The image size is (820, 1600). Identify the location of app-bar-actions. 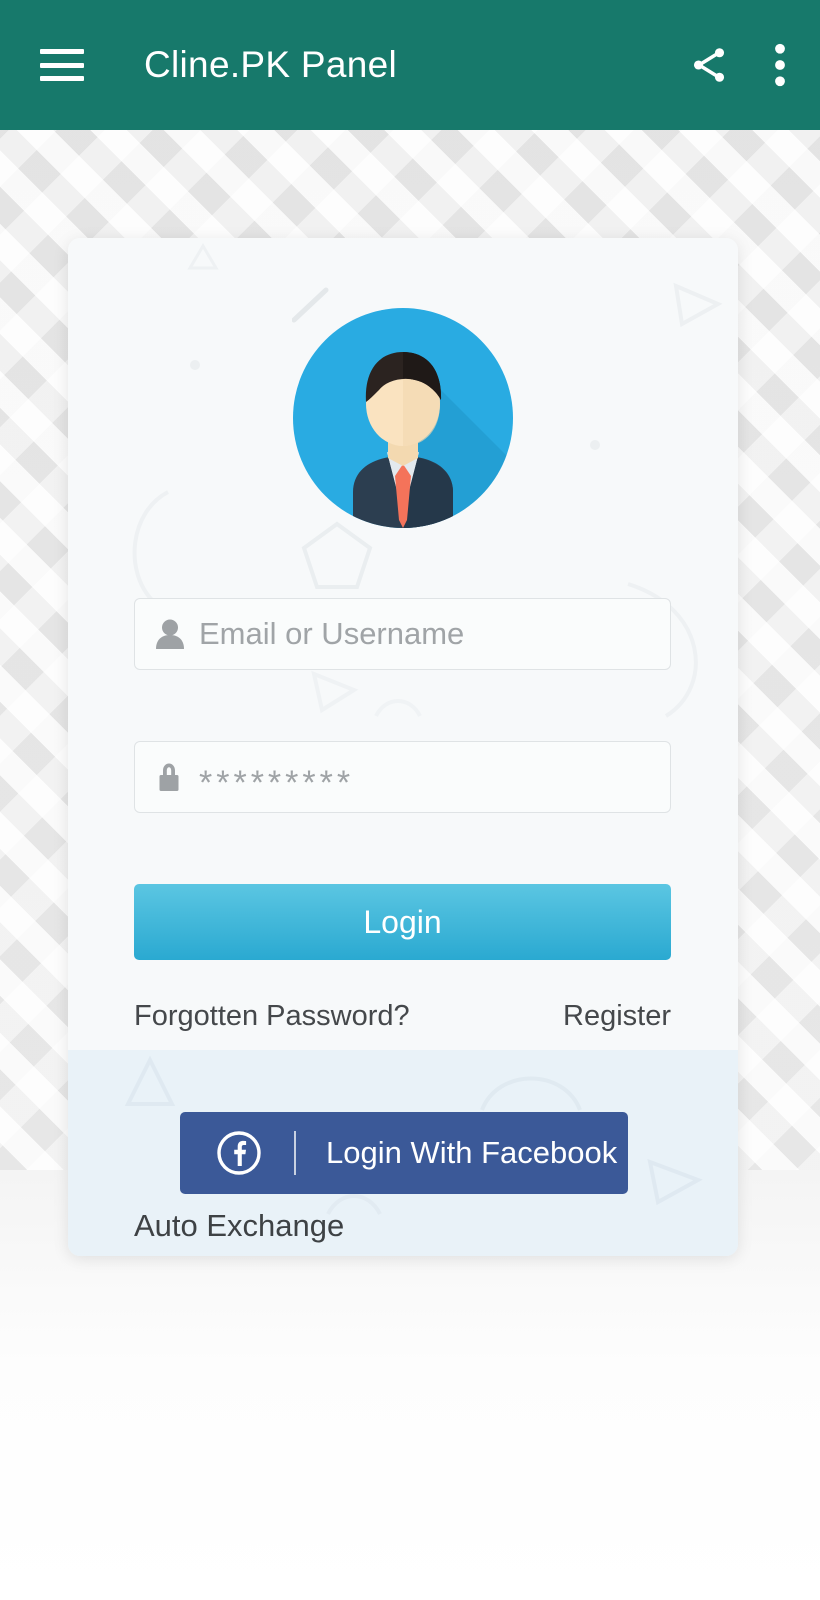
(737, 65).